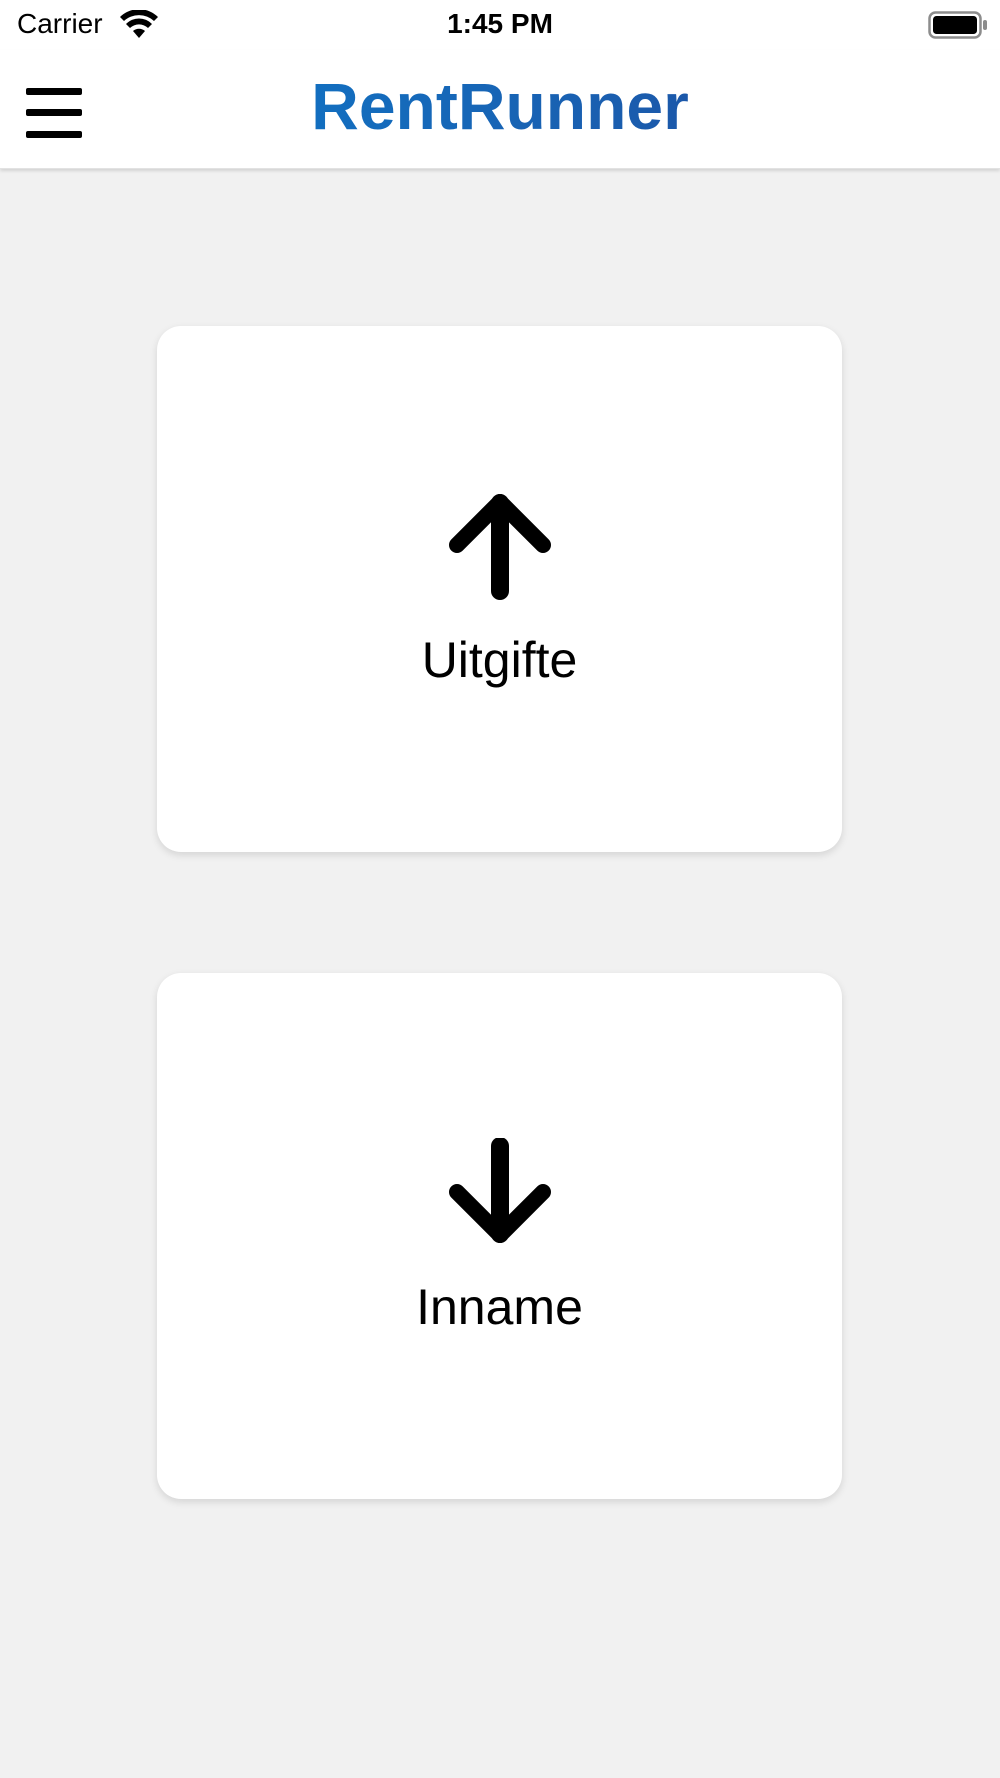  Describe the element at coordinates (499, 660) in the screenshot. I see `uitgifte-label: Uitgifte` at that location.